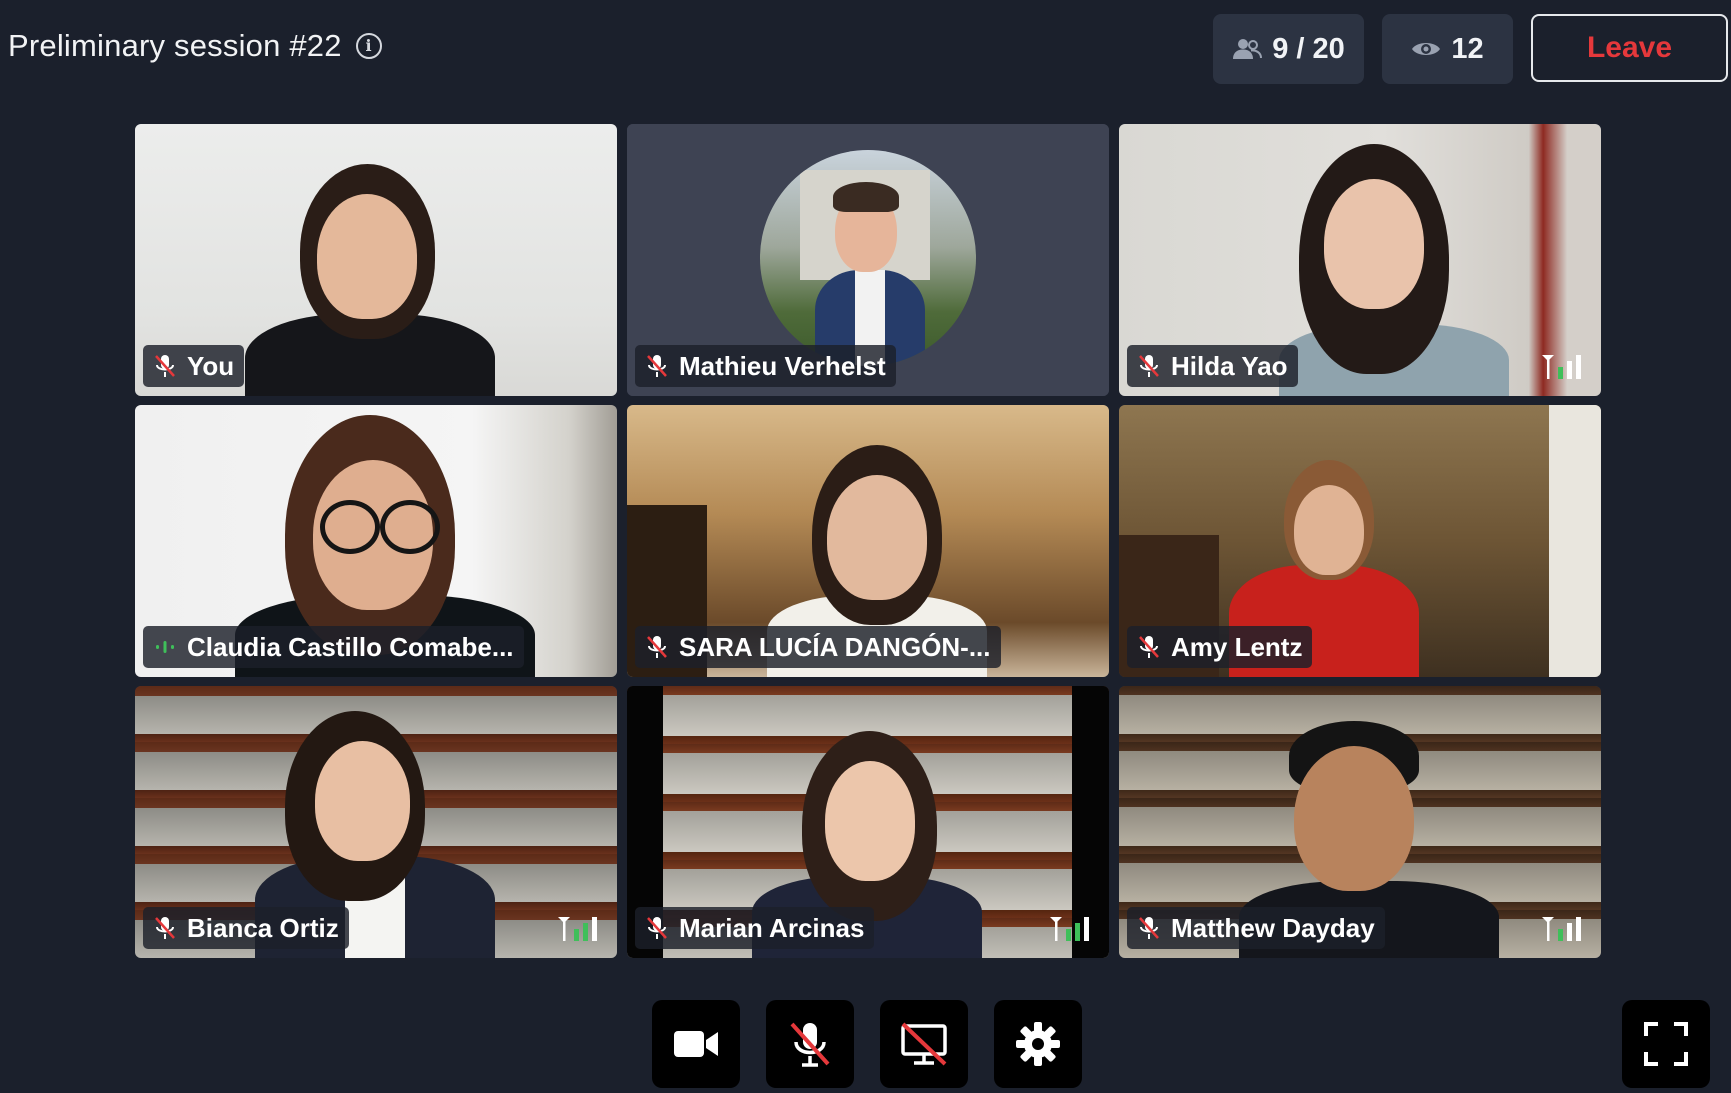  What do you see at coordinates (376, 260) in the screenshot?
I see `video-tile: You` at bounding box center [376, 260].